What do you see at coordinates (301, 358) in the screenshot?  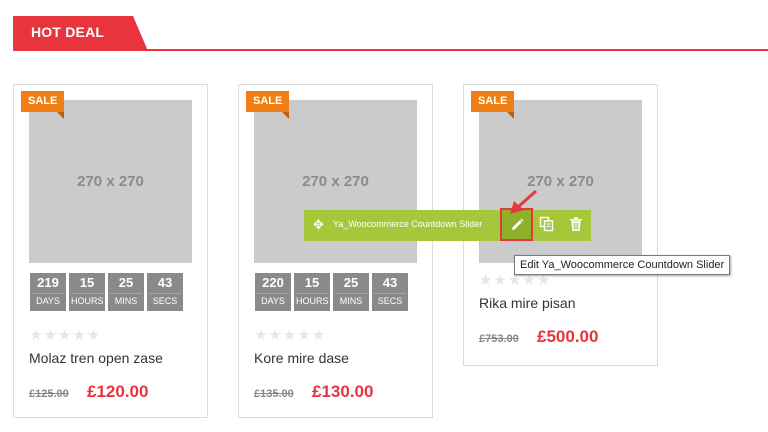 I see `product-name-link: Kore mire dase` at bounding box center [301, 358].